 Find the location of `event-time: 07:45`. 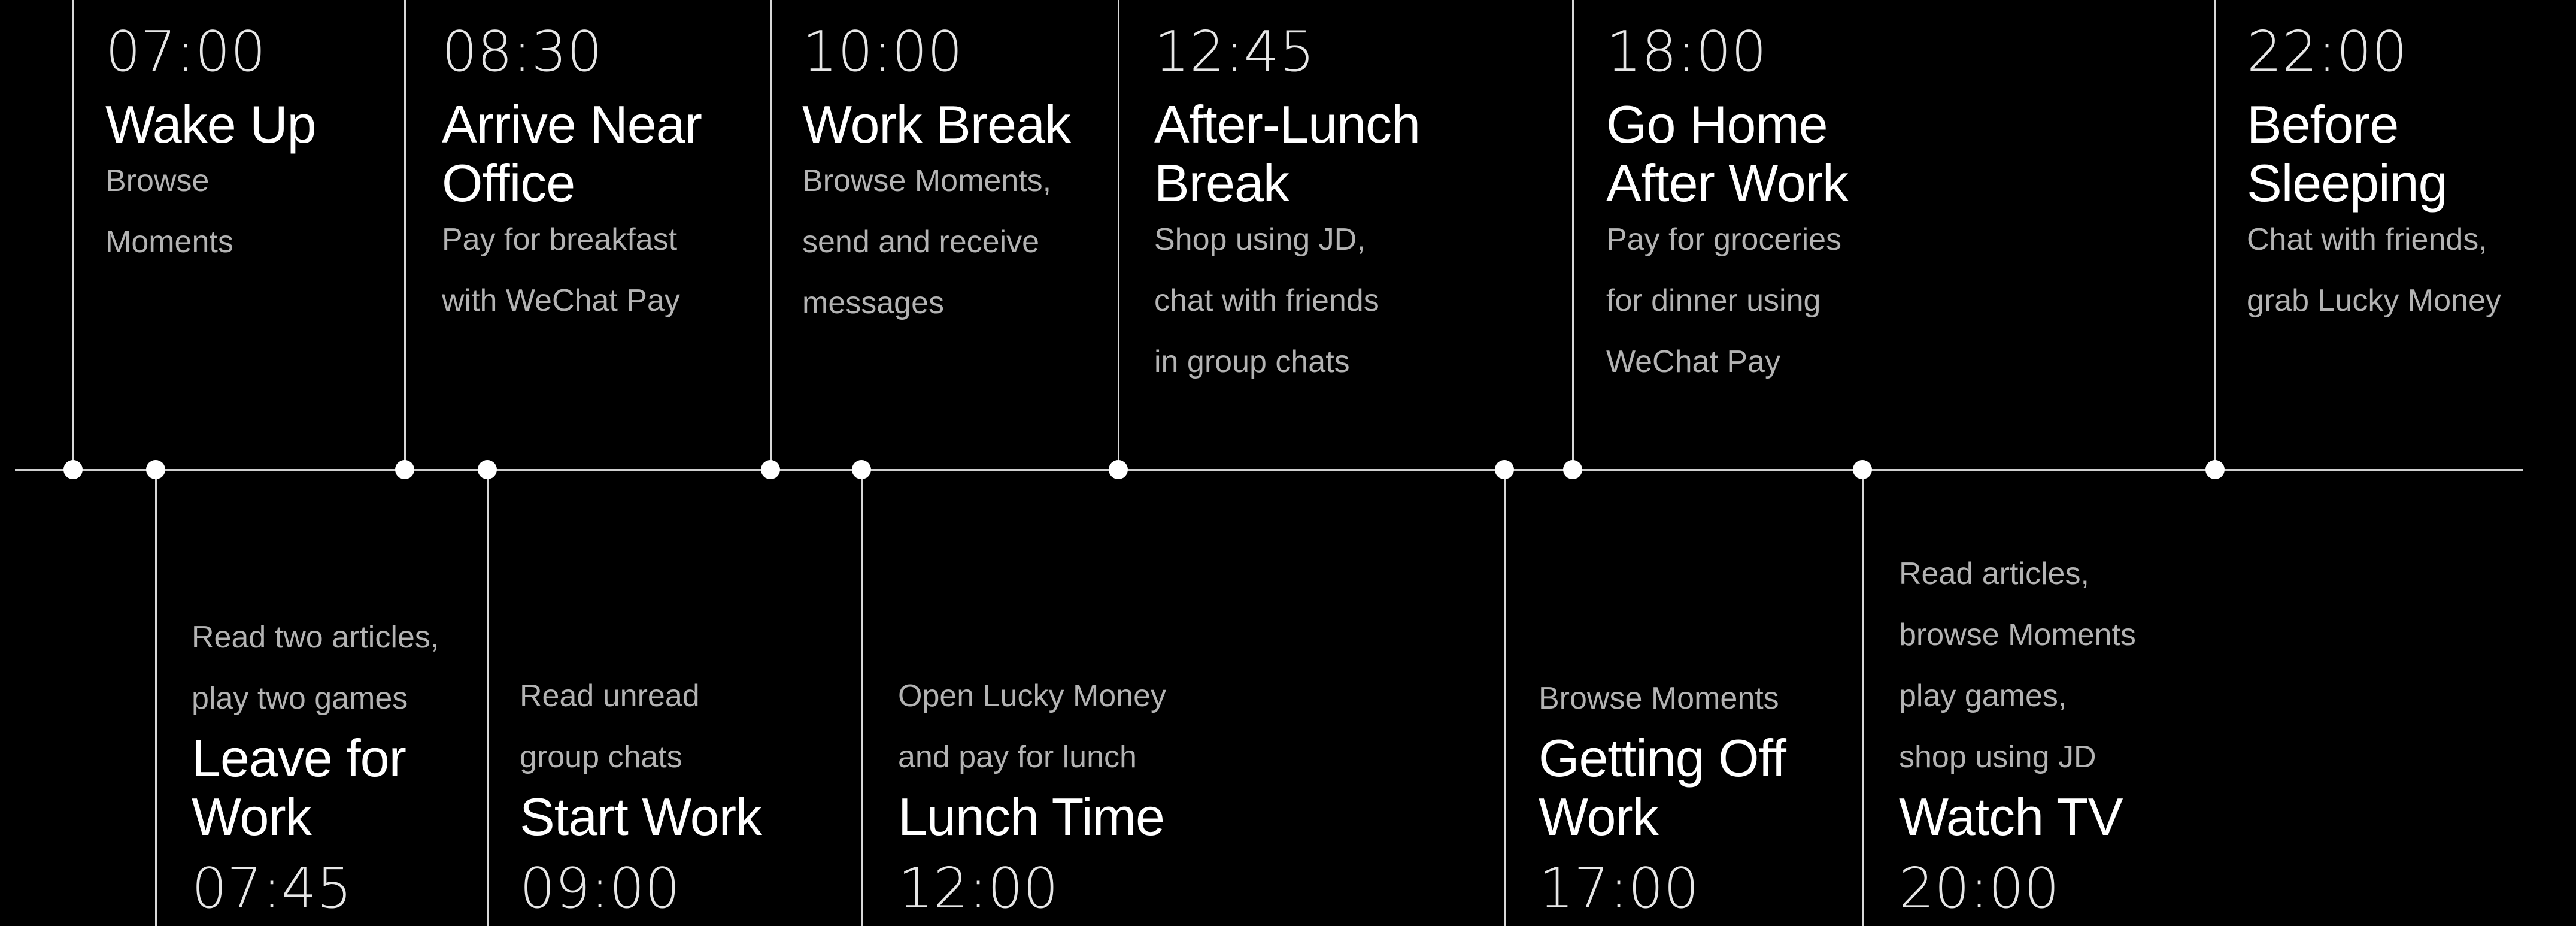

event-time: 07:45 is located at coordinates (272, 888).